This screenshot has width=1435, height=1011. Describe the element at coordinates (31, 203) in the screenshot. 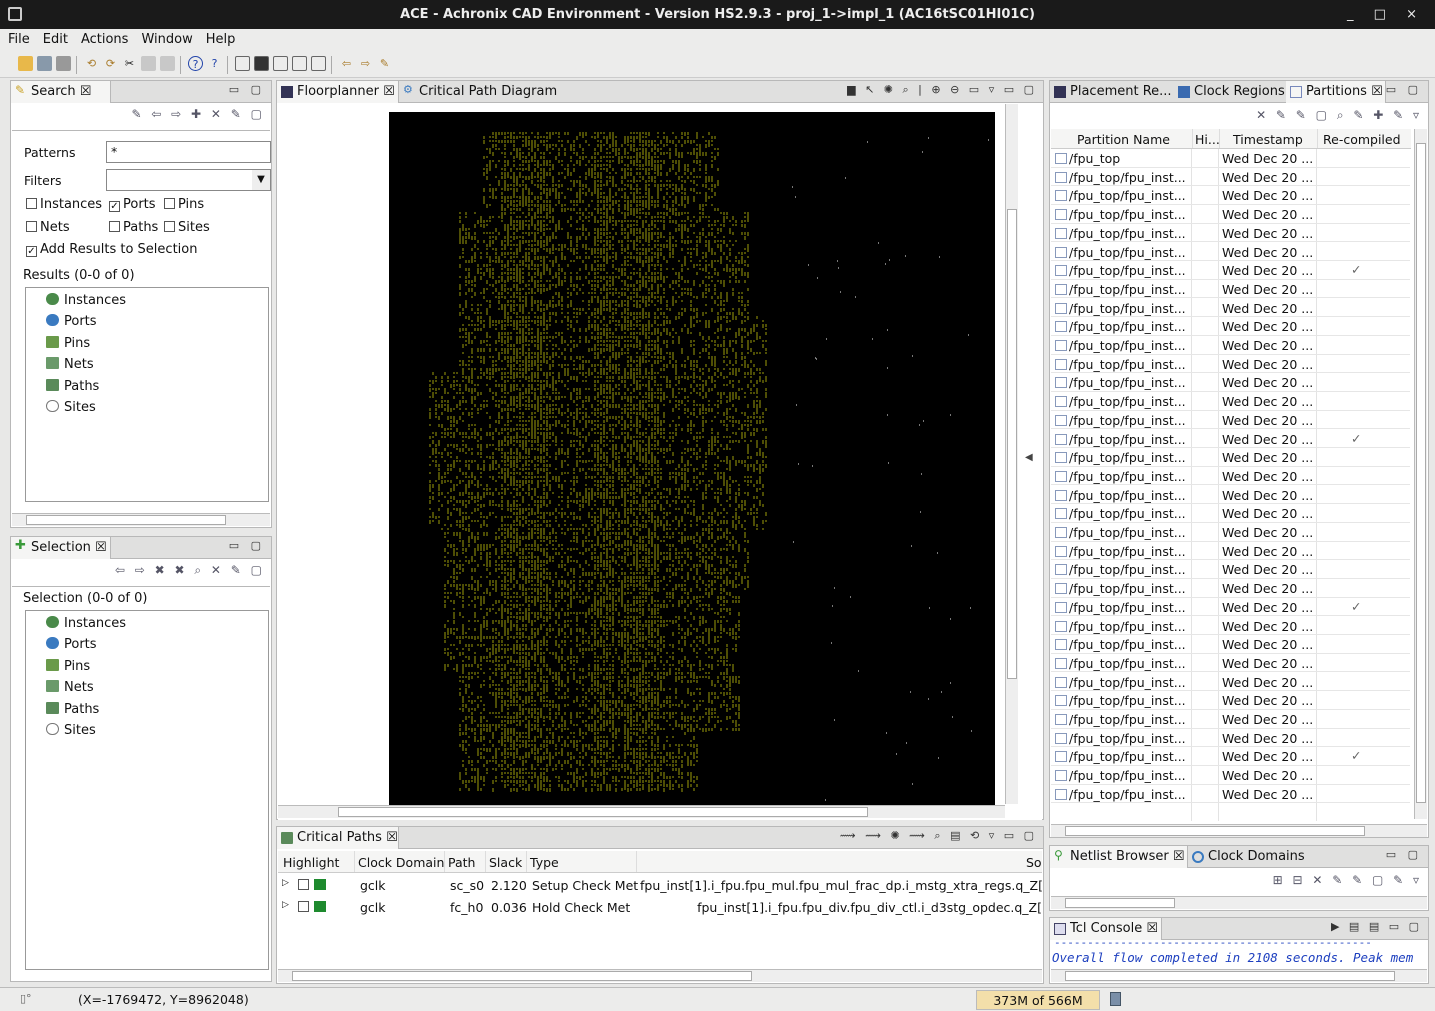

I see `checkbox-instances` at that location.